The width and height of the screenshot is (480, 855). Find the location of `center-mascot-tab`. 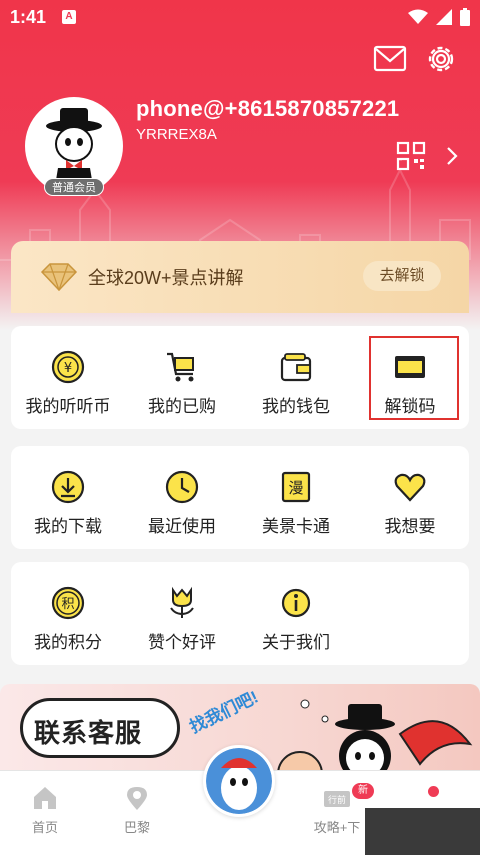

center-mascot-tab is located at coordinates (239, 781).